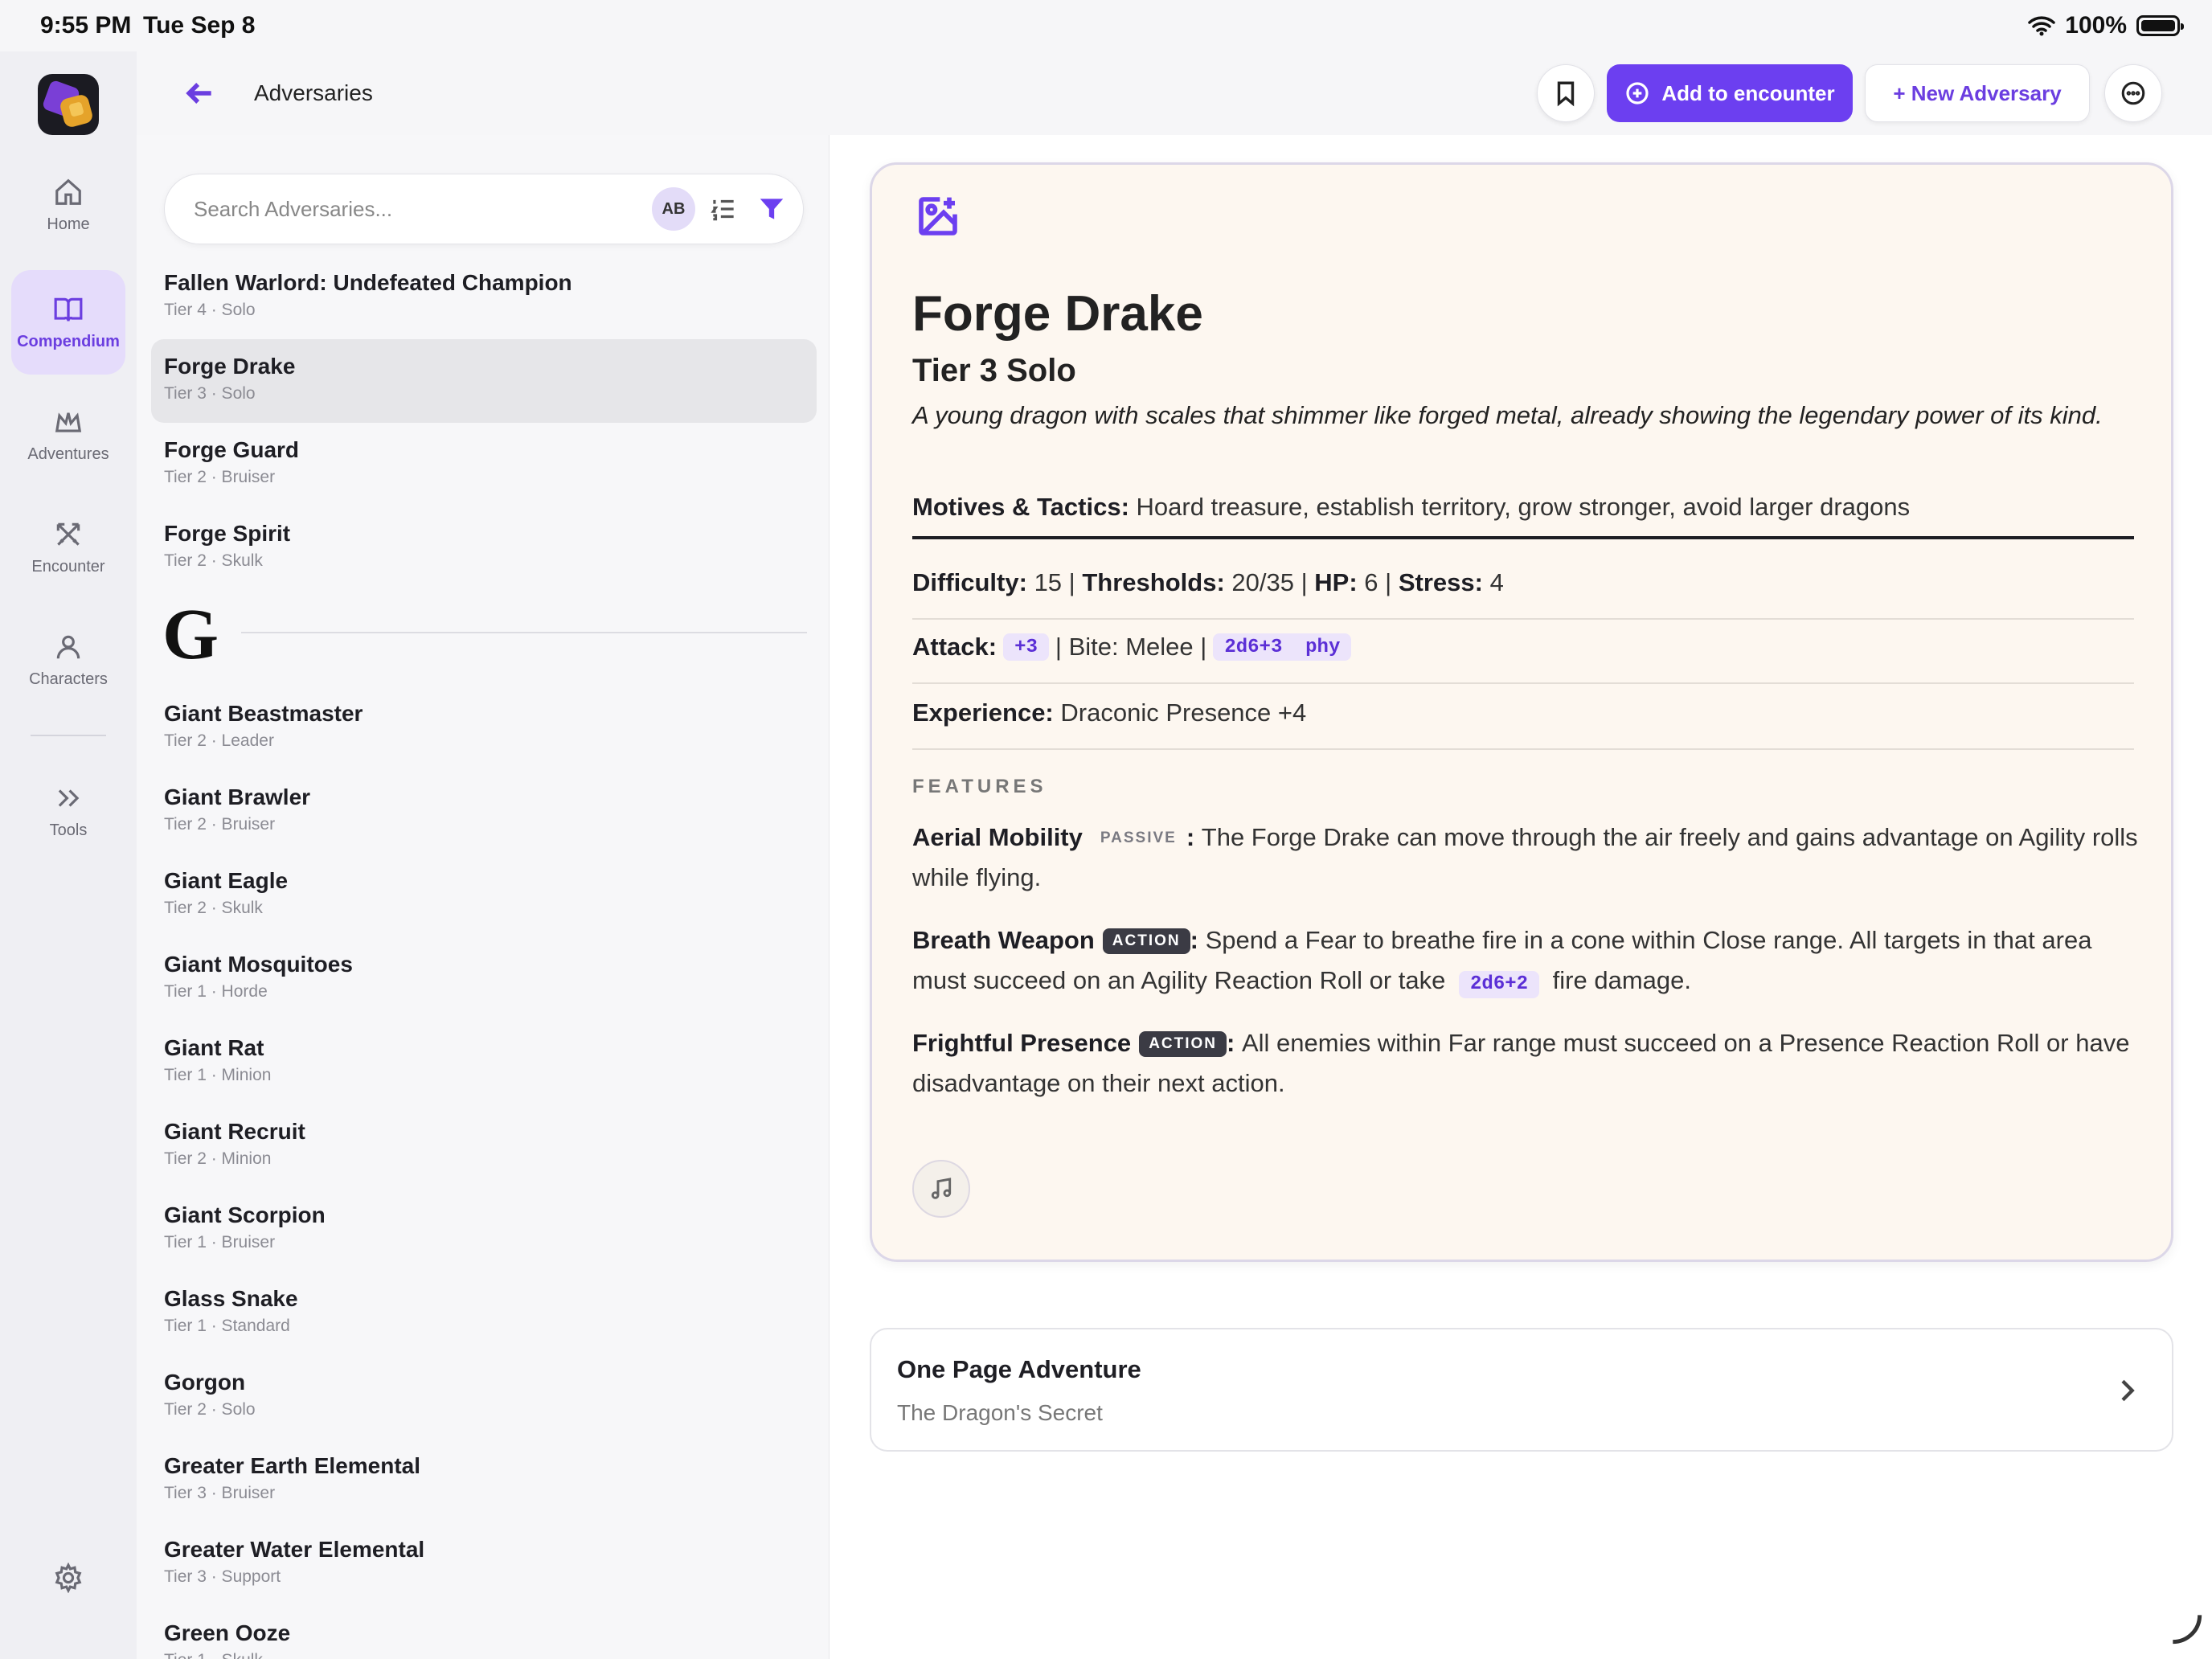  I want to click on wifi-icon, so click(2042, 26).